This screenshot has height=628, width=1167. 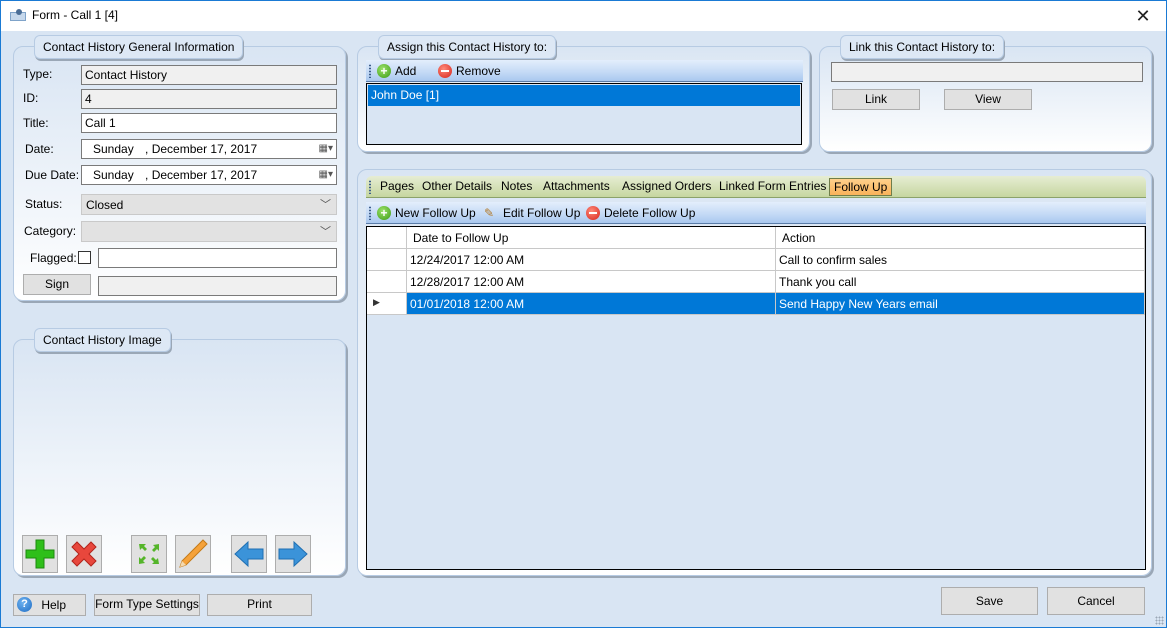 I want to click on action-cell: Send Happy New Years email, so click(x=960, y=304).